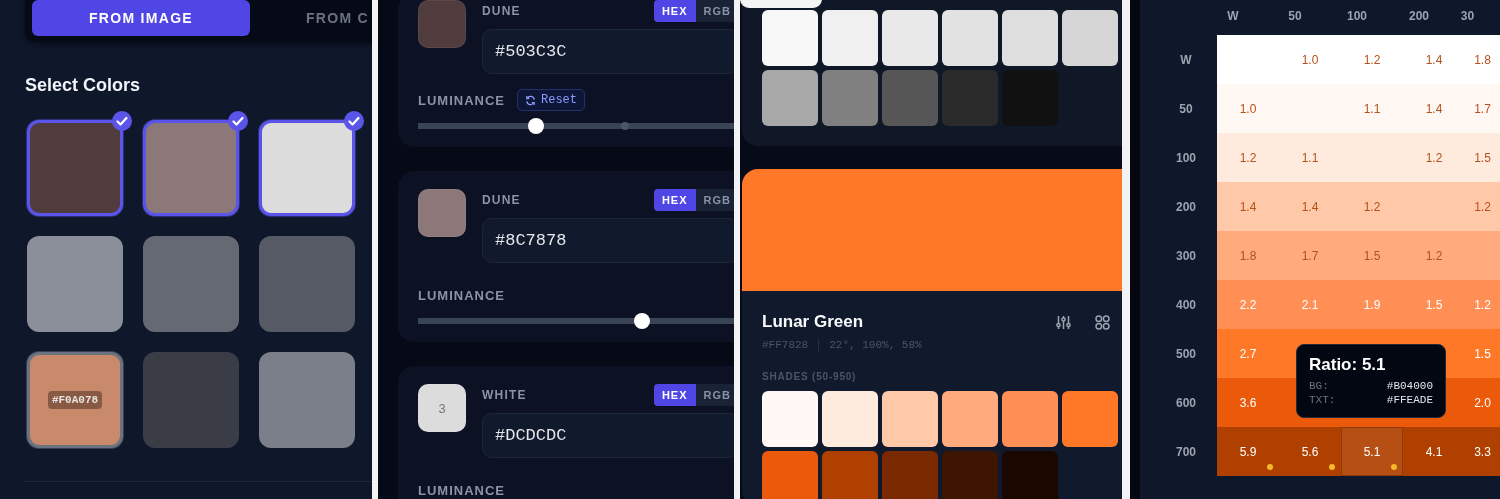 This screenshot has height=499, width=1500. Describe the element at coordinates (530, 100) in the screenshot. I see `refresh-icon` at that location.